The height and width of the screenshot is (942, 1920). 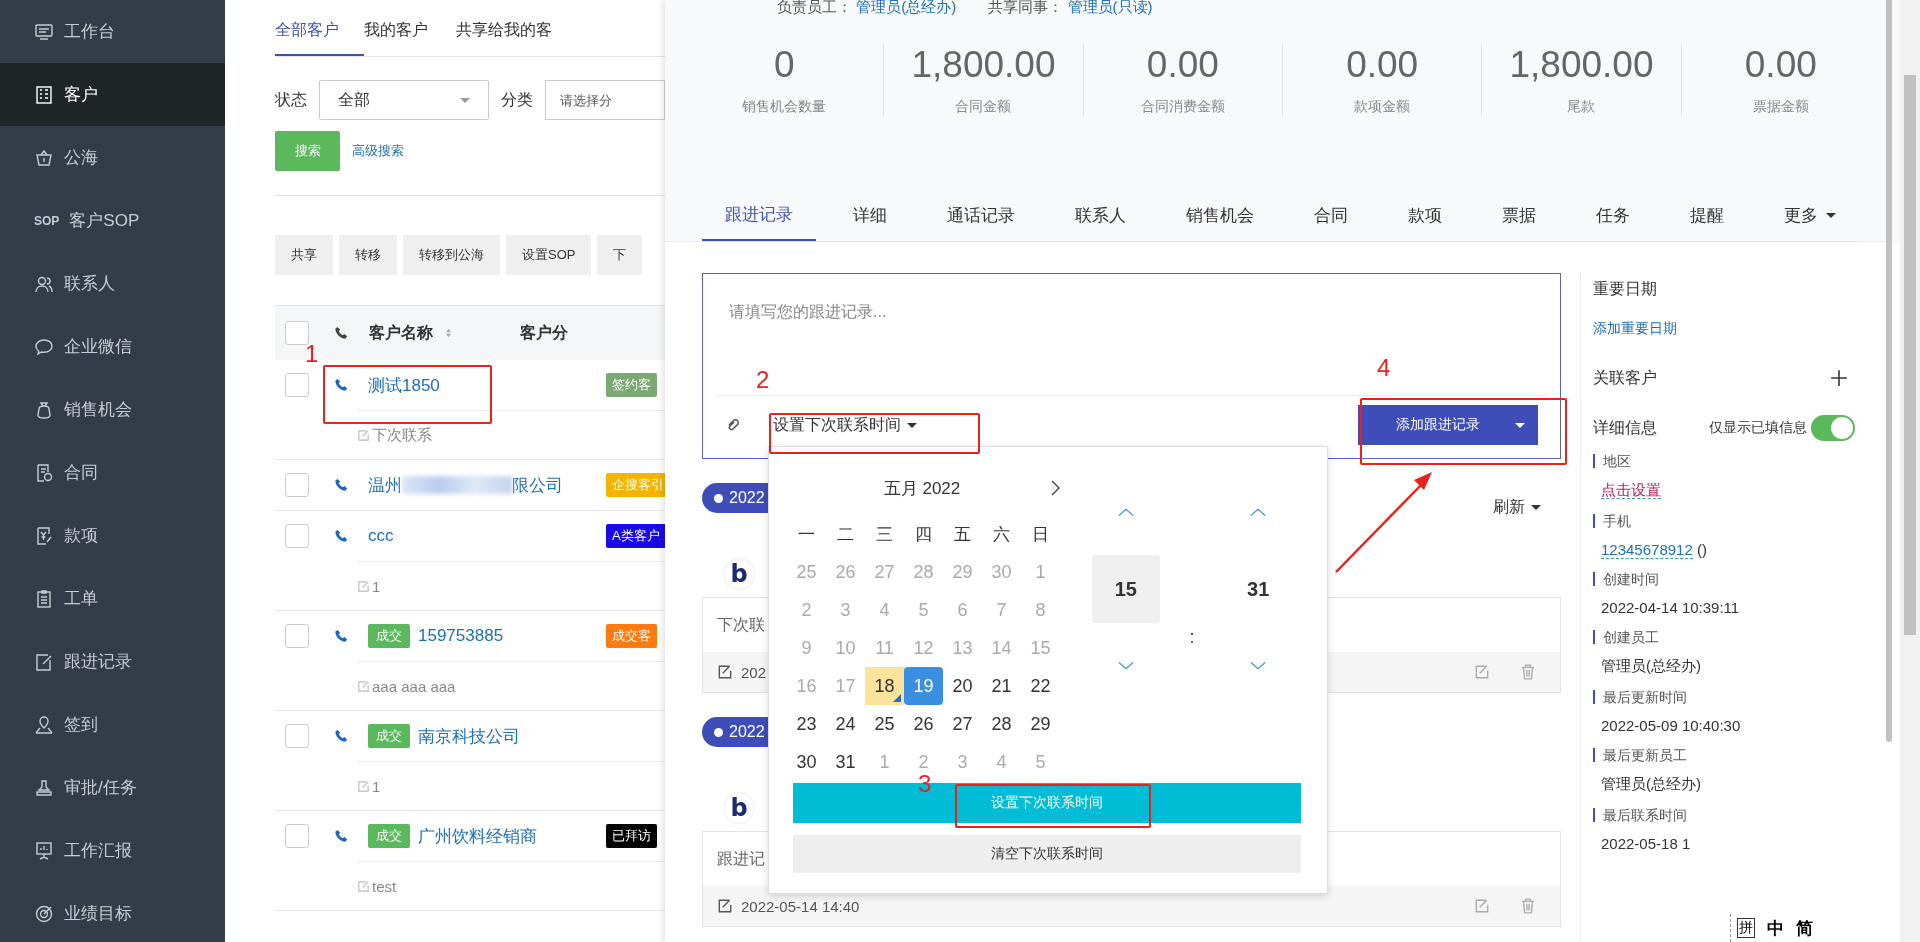 What do you see at coordinates (1707, 215) in the screenshot?
I see `tab: 提醒` at bounding box center [1707, 215].